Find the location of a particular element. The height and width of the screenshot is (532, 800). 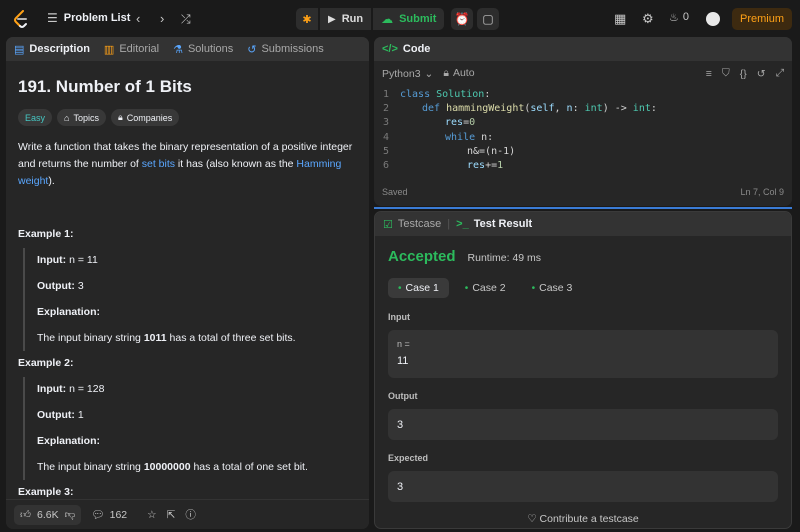

comments-button: 💬︎ 162 is located at coordinates (109, 515).